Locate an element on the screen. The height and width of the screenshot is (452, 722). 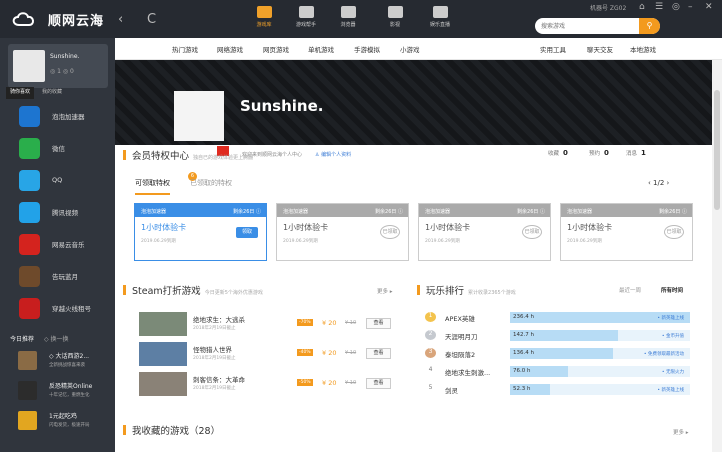
deal-row: 绝地求生：大逃杀 2018年2月19日截止 -70% ¥ 20 ¥ 10 查看 is located at coordinates (267, 324).